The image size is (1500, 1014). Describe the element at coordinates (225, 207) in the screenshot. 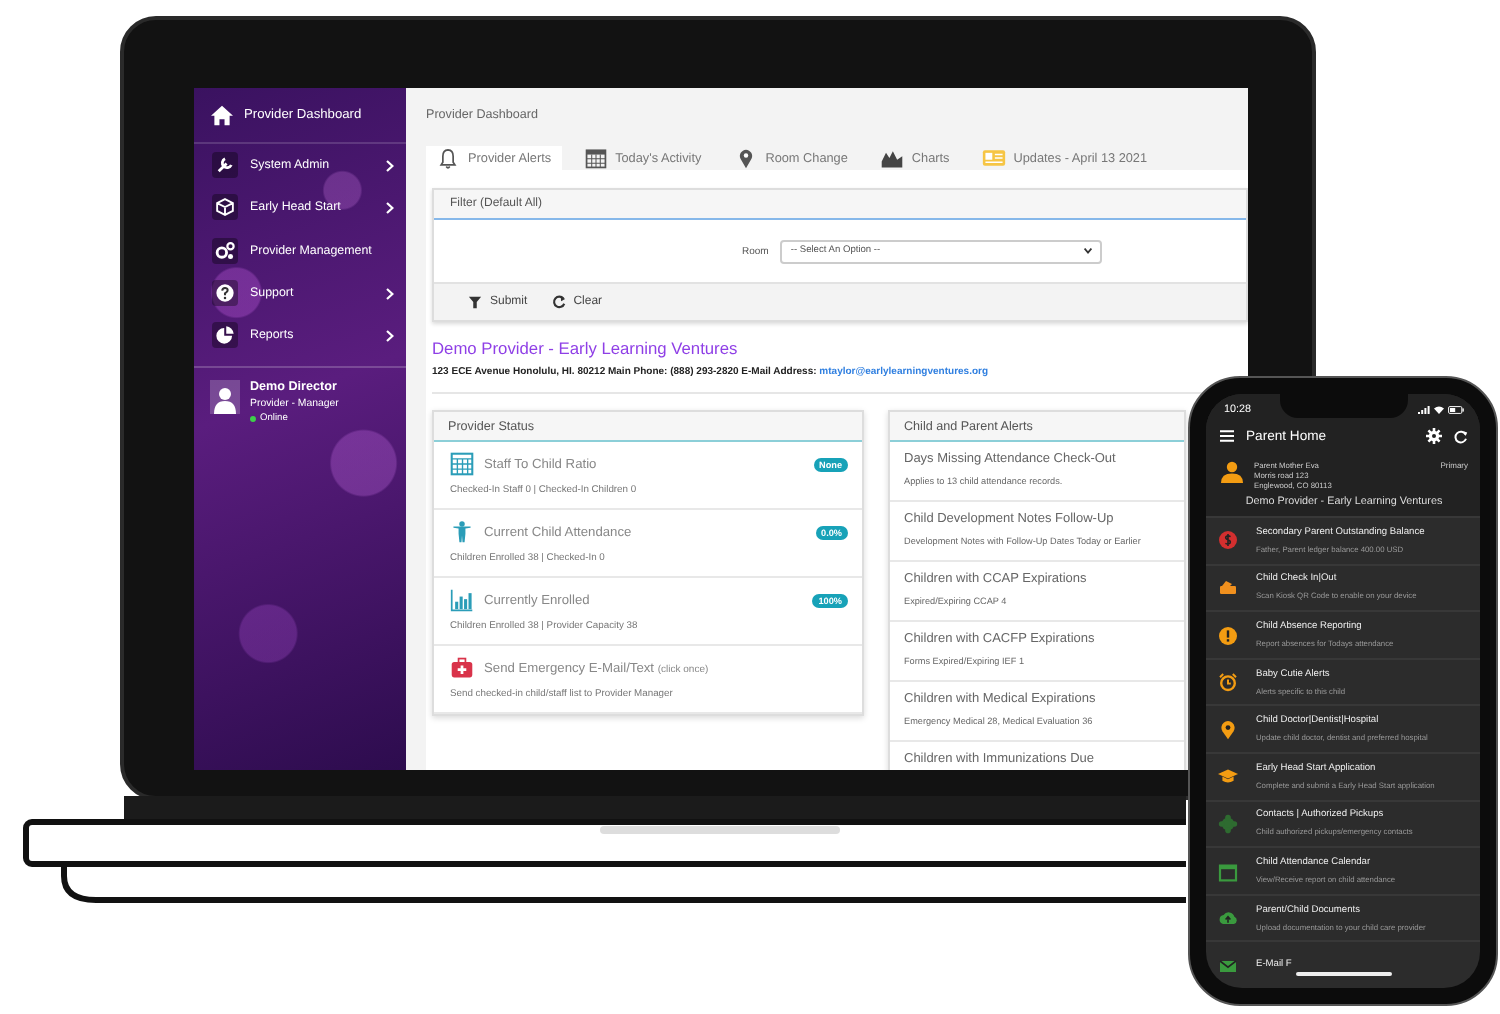

I see `cube-icon` at that location.